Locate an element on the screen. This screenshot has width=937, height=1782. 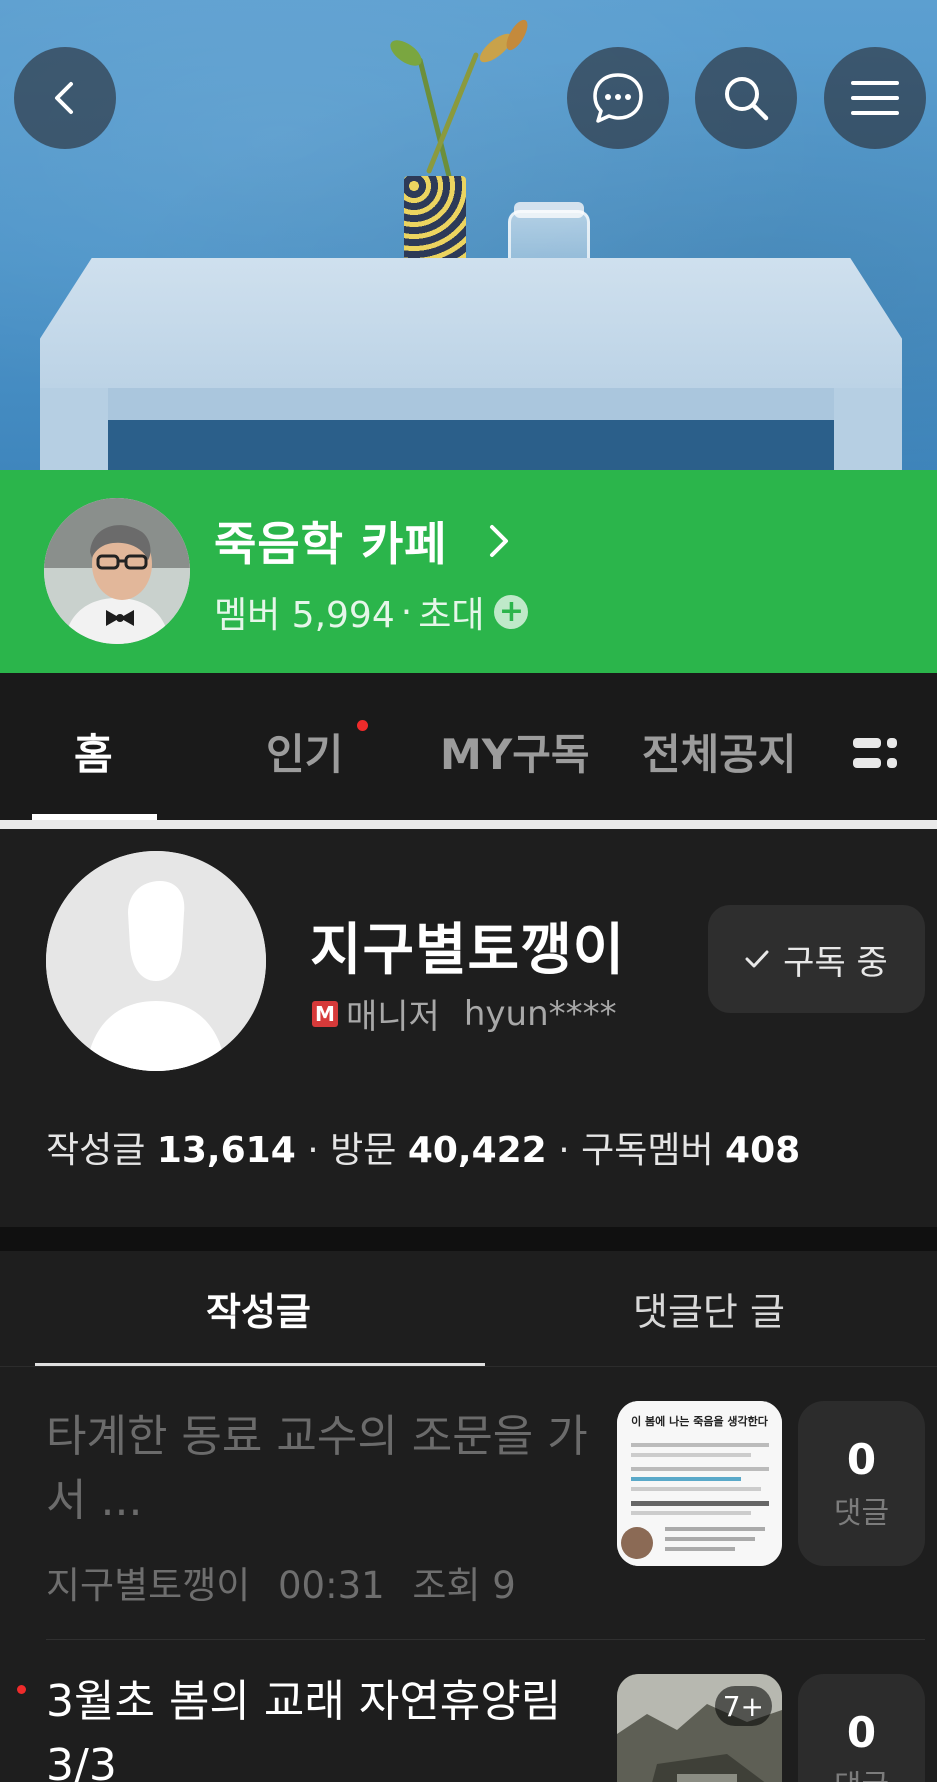
chevron-left-icon is located at coordinates (64, 98).